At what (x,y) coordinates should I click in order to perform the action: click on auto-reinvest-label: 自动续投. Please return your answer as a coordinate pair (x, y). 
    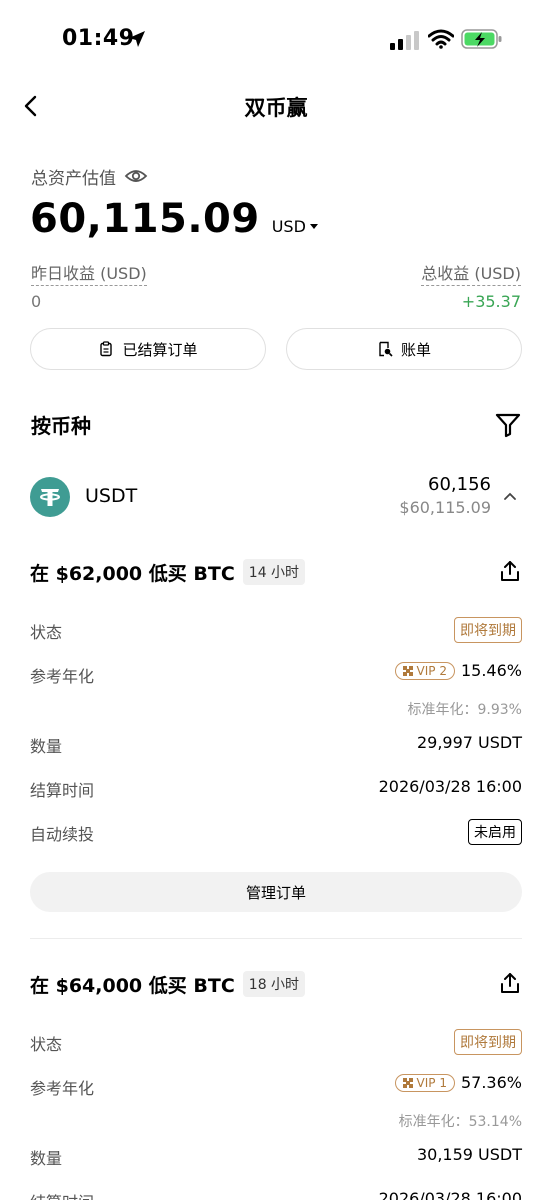
    Looking at the image, I should click on (62, 834).